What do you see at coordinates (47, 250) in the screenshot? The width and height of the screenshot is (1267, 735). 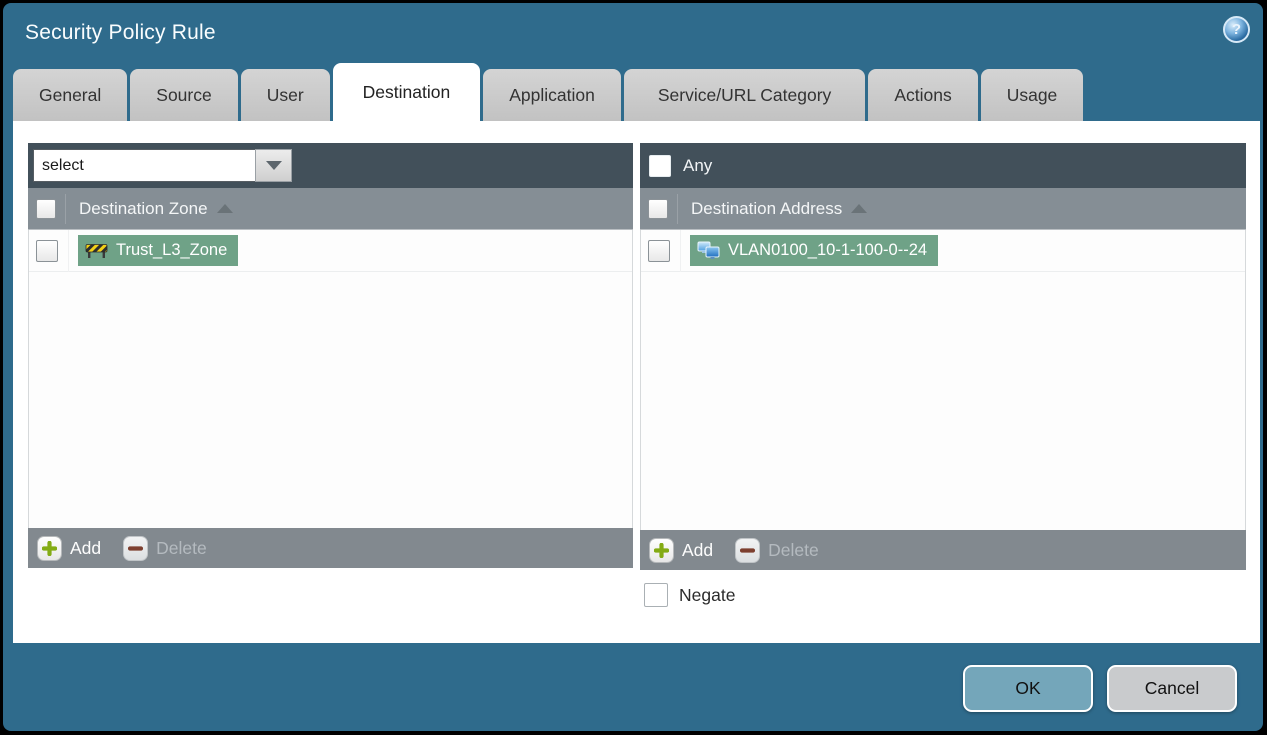 I see `zone-row-checkbox` at bounding box center [47, 250].